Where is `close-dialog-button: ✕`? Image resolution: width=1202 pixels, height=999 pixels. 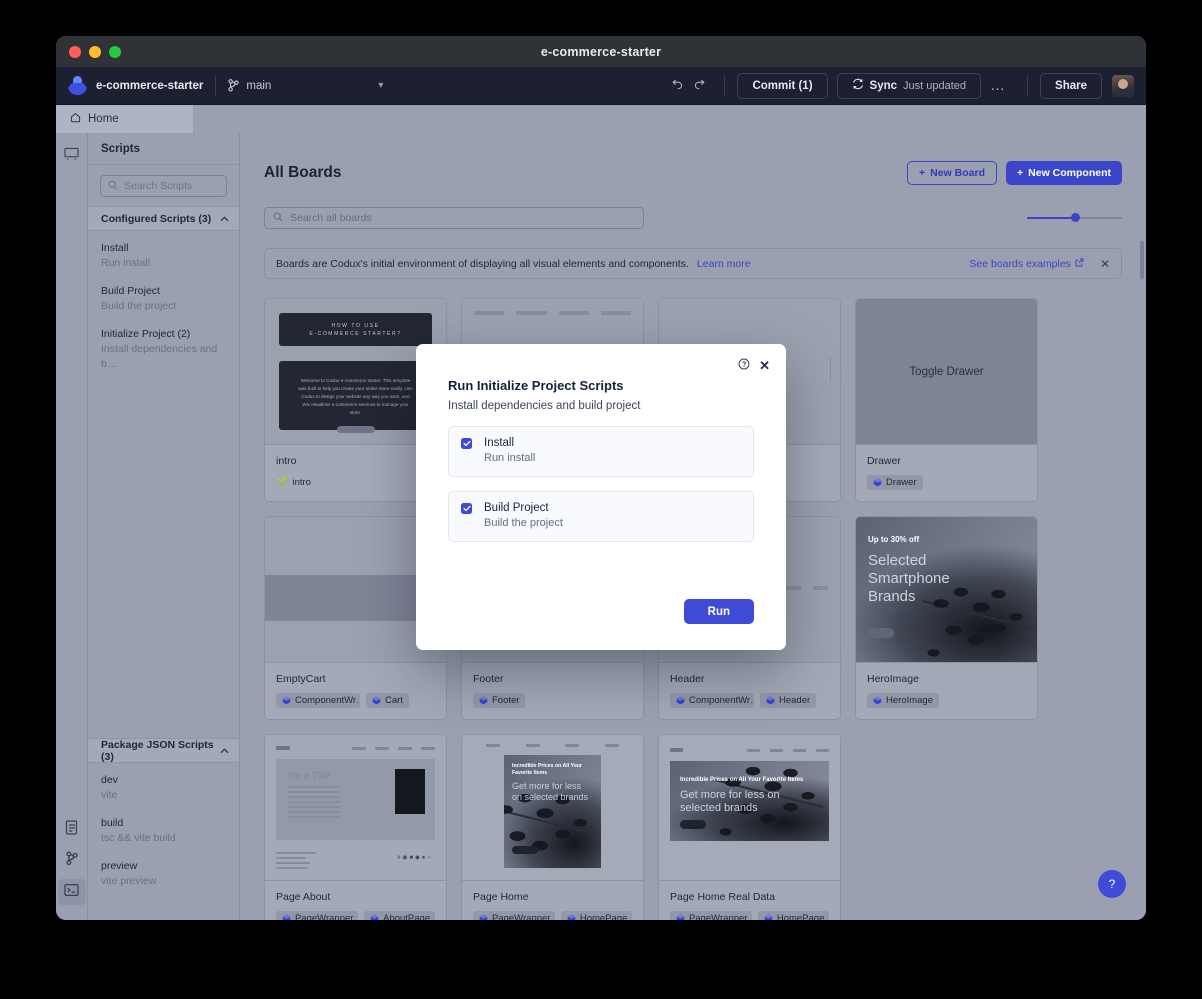 close-dialog-button: ✕ is located at coordinates (764, 366).